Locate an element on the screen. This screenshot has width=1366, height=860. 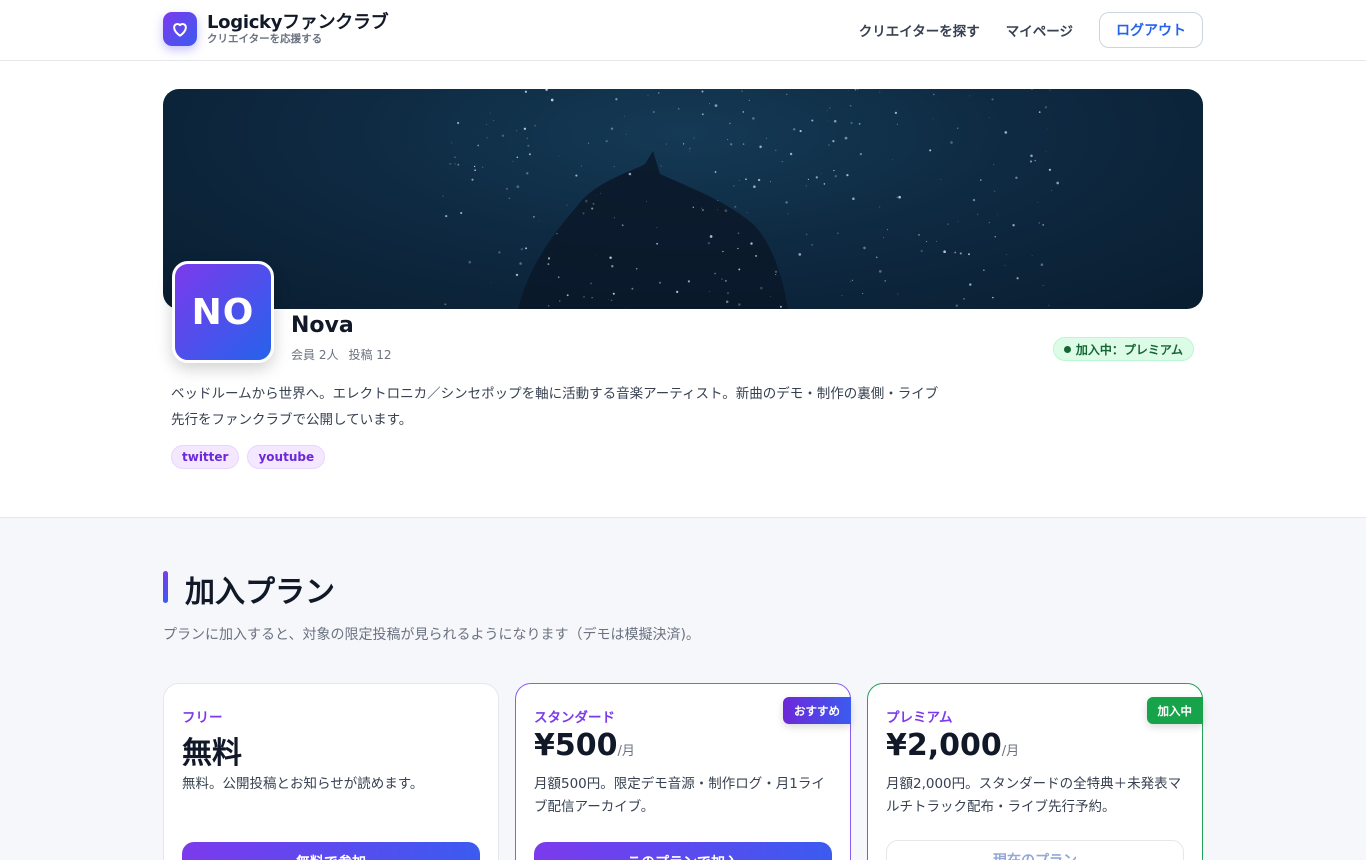
plans-description: プランに加入すると、対象の限定投稿が見られるようになります（デモは模擬決済)。 is located at coordinates (431, 635).